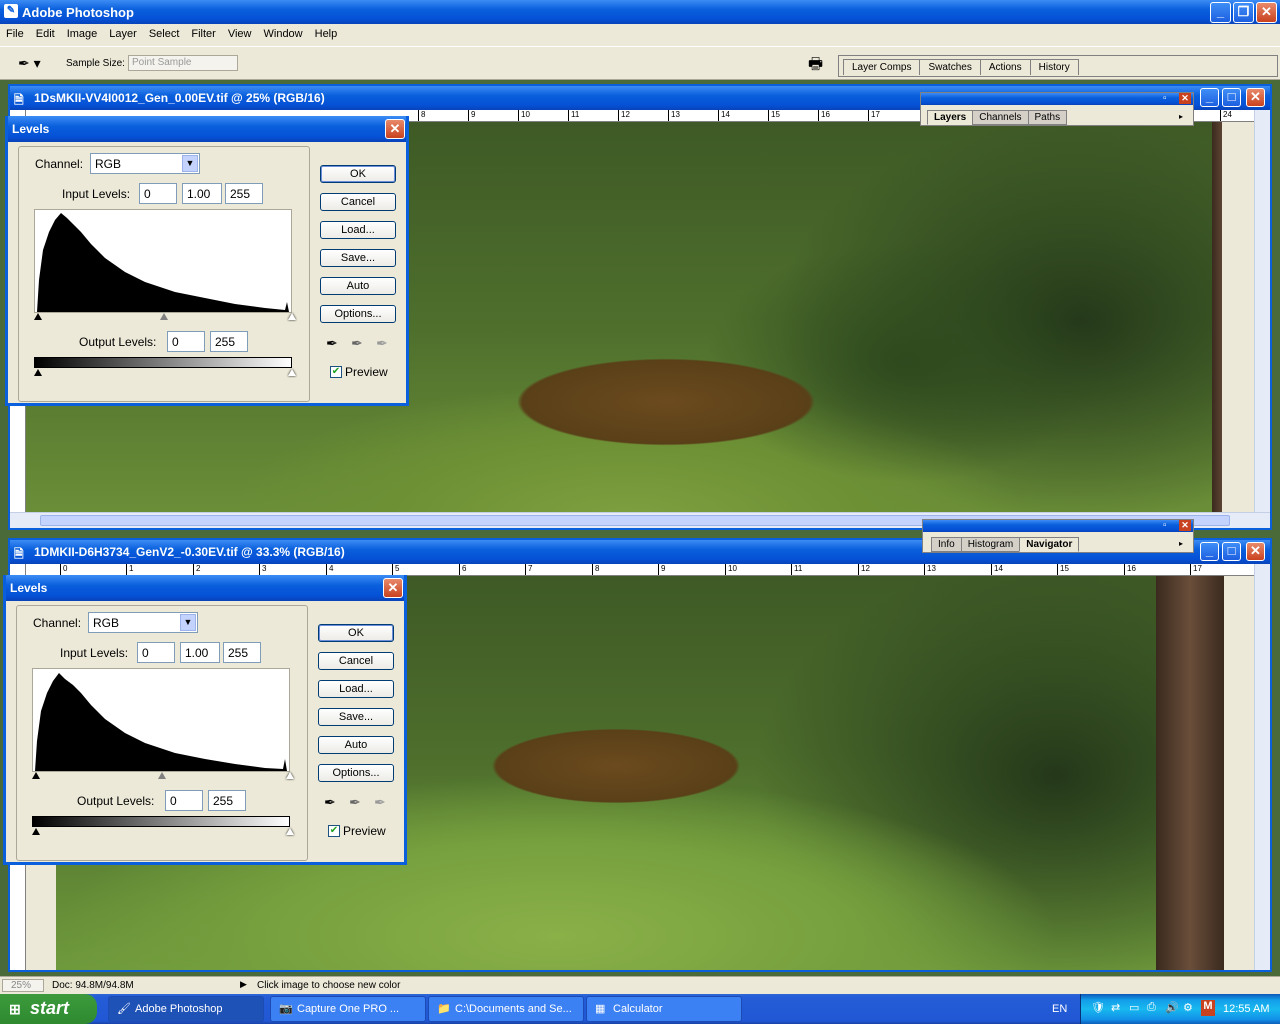 This screenshot has width=1280, height=1024. What do you see at coordinates (29, 63) in the screenshot?
I see `eyedropper-tool-icon: ✒ ▾` at bounding box center [29, 63].